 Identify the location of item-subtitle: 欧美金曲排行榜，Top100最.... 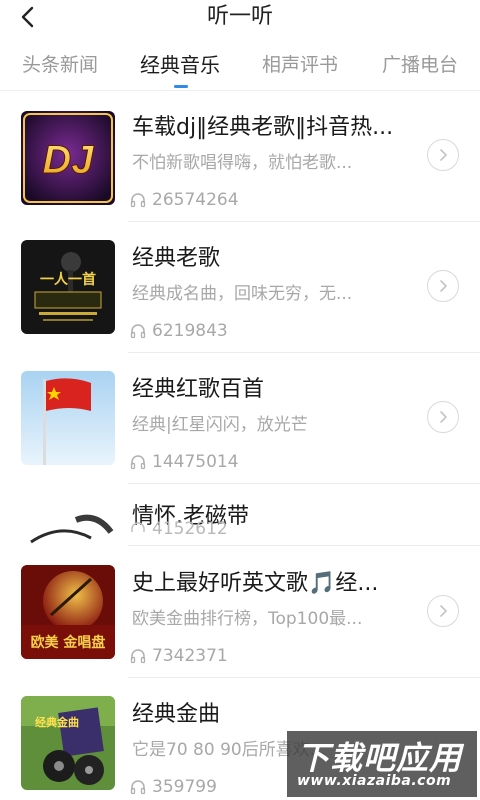
(247, 619).